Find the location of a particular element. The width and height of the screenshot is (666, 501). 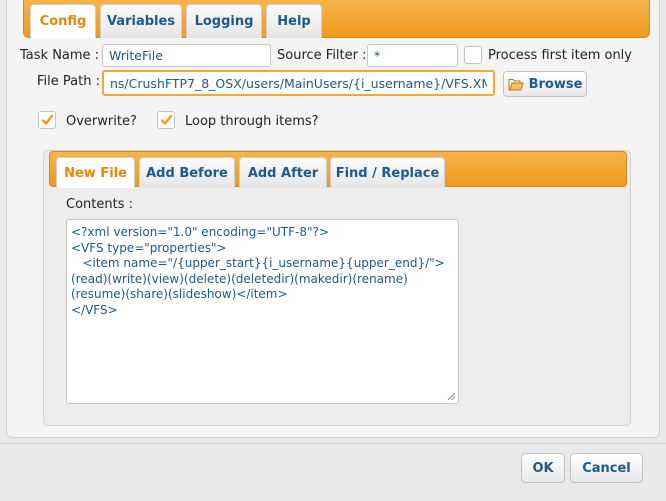

task-name-input is located at coordinates (186, 55).